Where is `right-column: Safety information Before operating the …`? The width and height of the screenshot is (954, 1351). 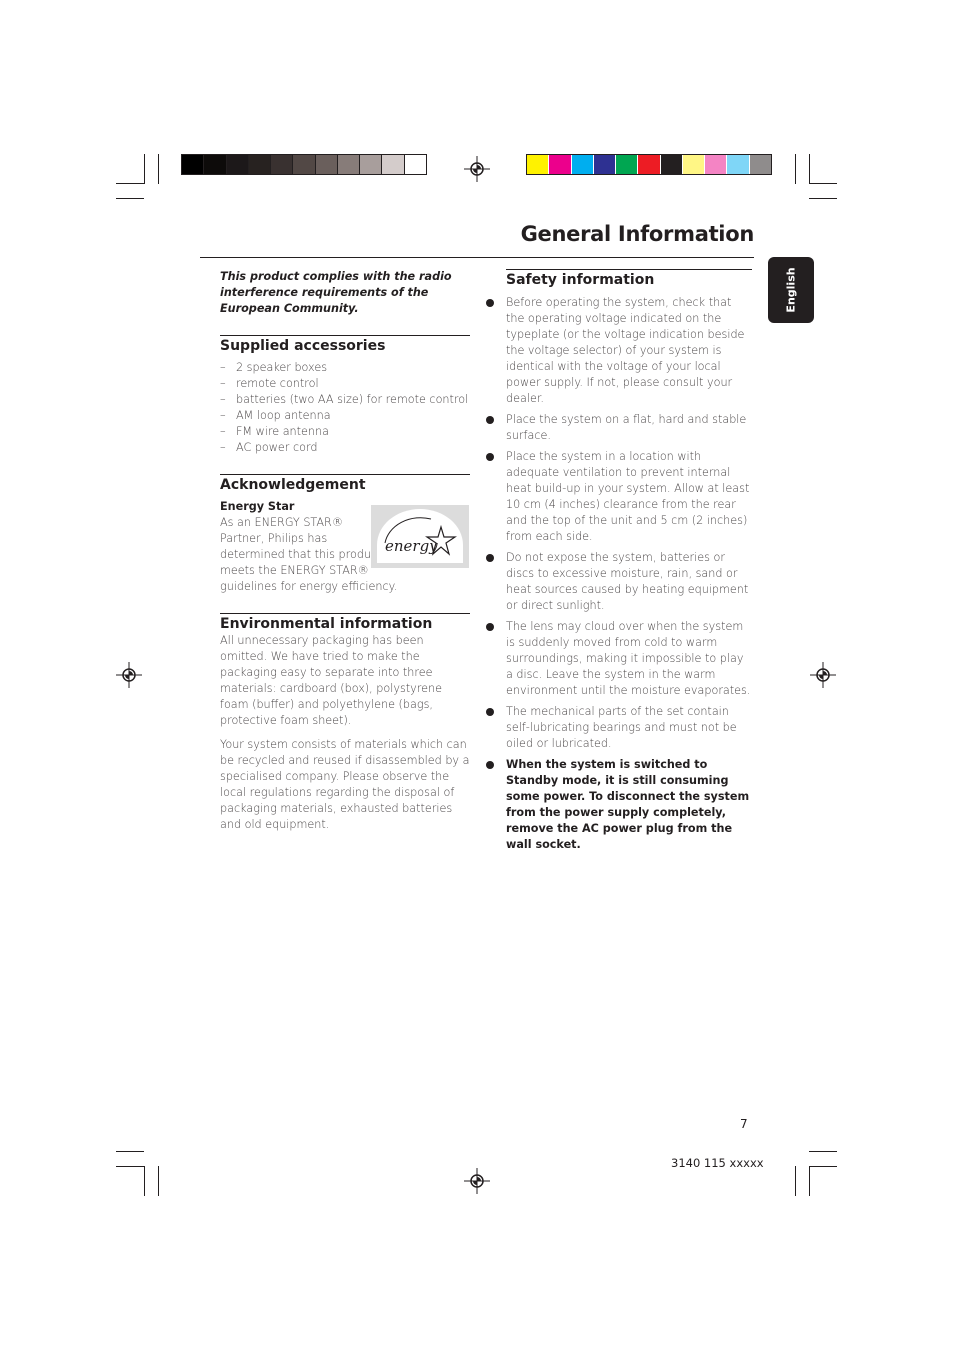 right-column: Safety information Before operating the … is located at coordinates (619, 563).